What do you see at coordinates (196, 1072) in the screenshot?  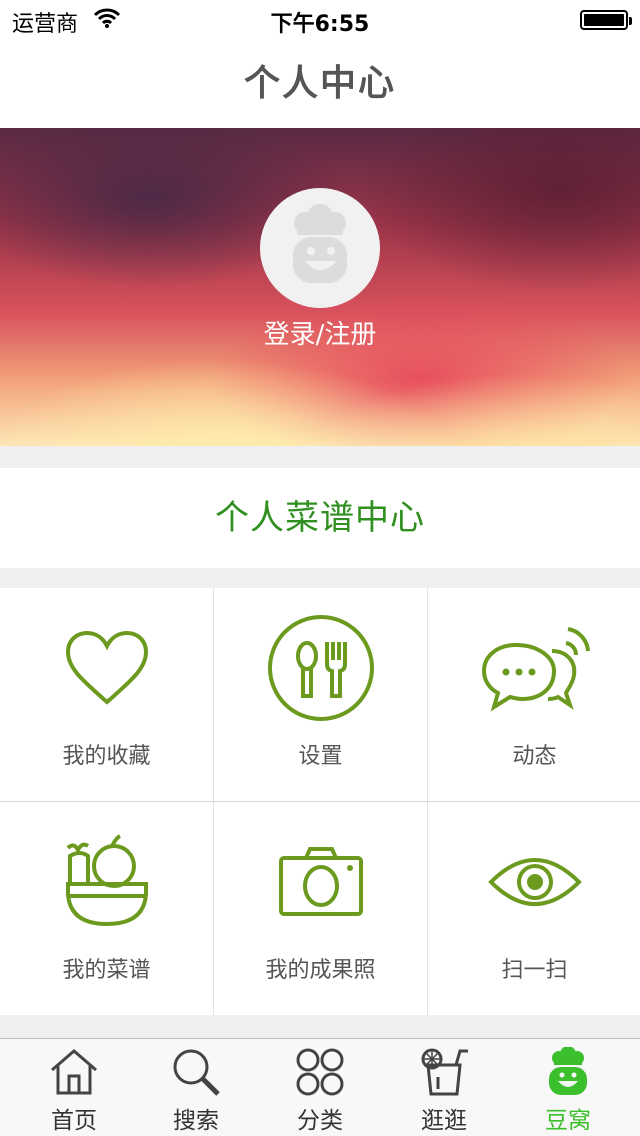 I see `search-icon` at bounding box center [196, 1072].